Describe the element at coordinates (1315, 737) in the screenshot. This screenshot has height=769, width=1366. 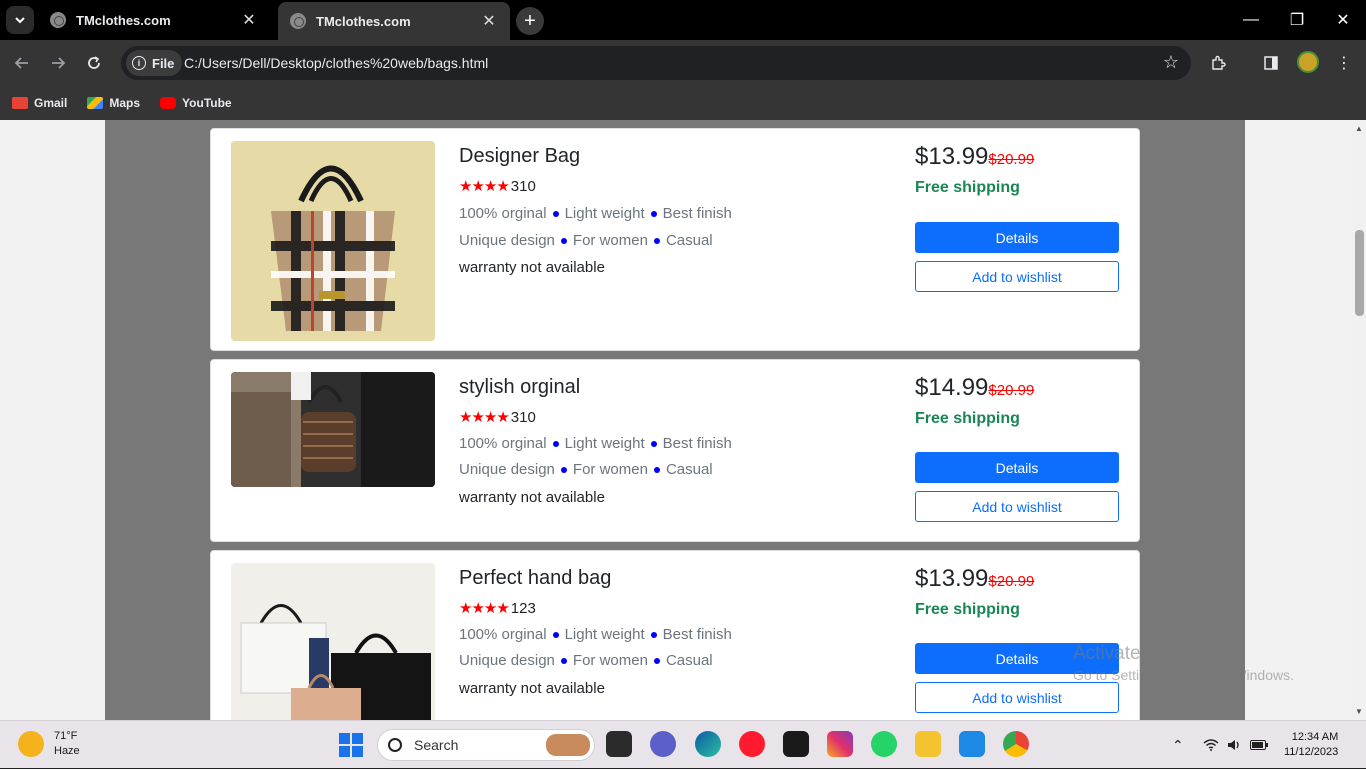
I see `clock-time: 12:34 AM` at that location.